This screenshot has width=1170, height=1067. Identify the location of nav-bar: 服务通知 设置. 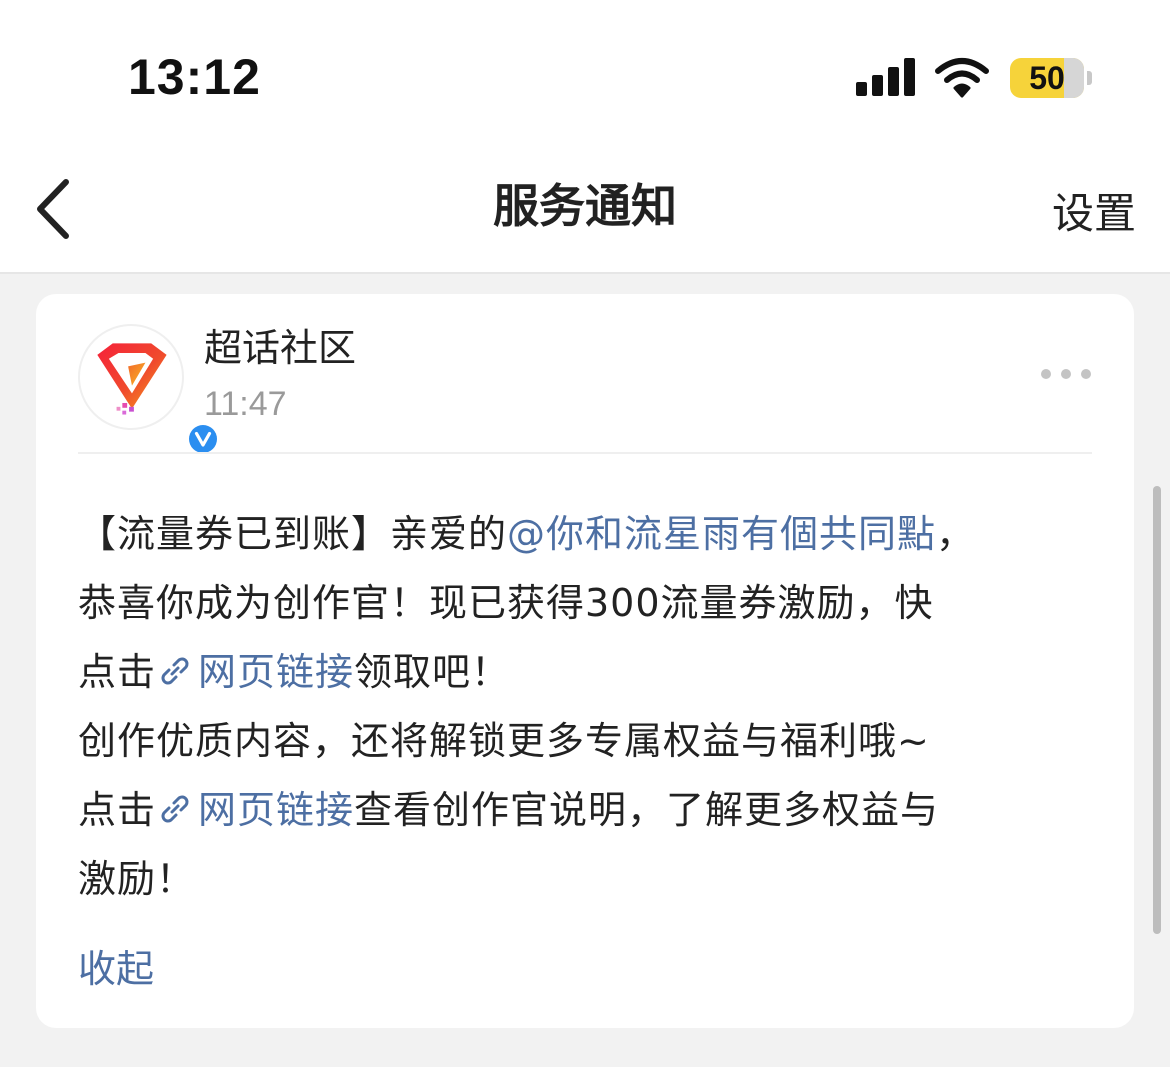
(585, 212).